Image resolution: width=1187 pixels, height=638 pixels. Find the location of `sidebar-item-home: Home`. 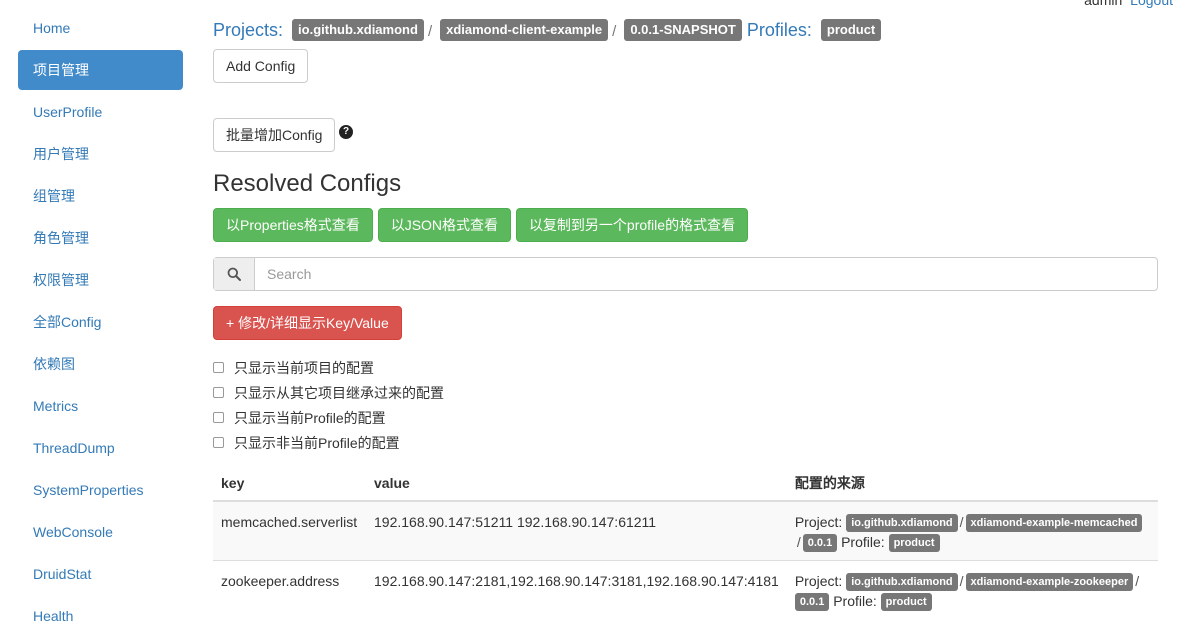

sidebar-item-home: Home is located at coordinates (100, 28).